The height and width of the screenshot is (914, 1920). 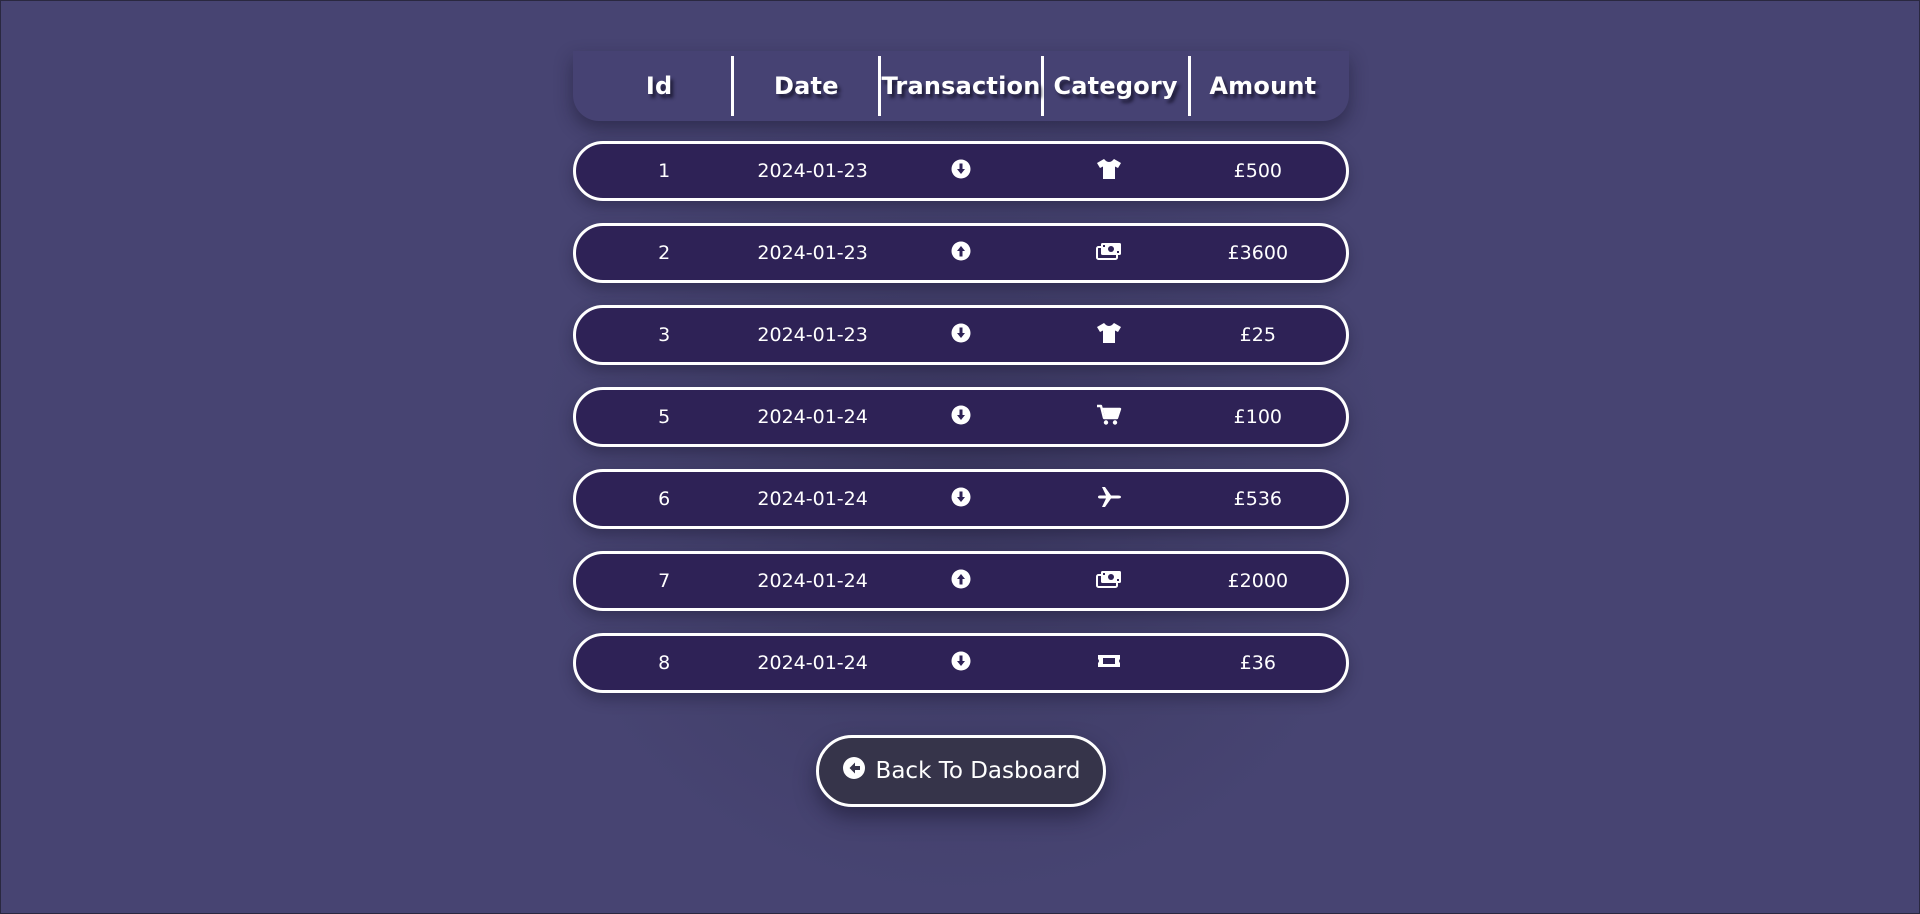 I want to click on plane-icon, so click(x=1109, y=499).